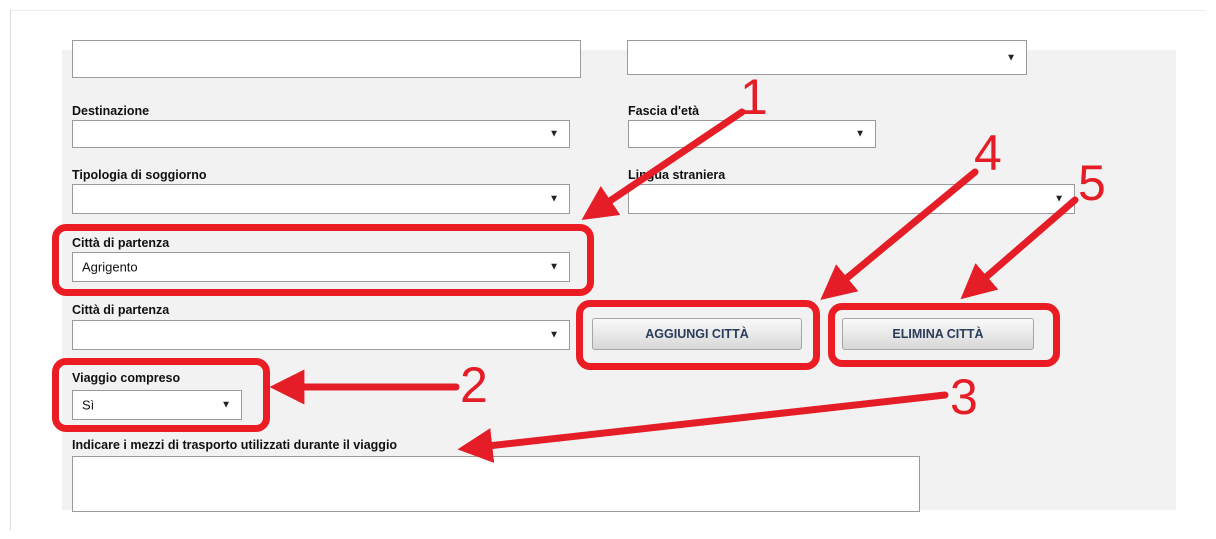  Describe the element at coordinates (964, 397) in the screenshot. I see `annotation-number-3: 3` at that location.